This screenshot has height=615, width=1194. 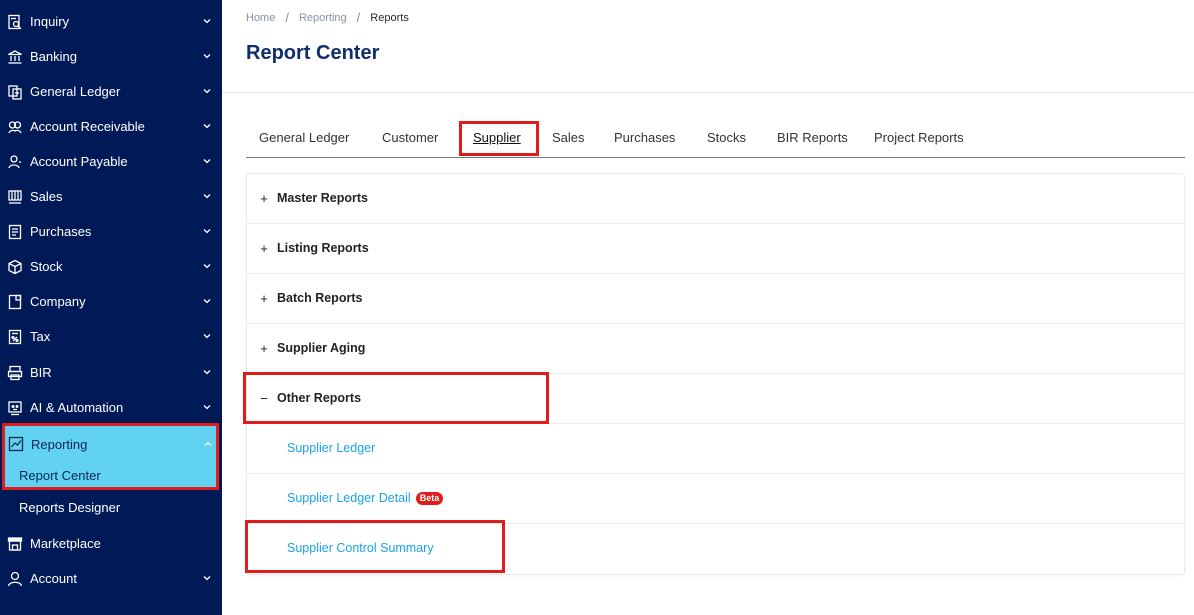 I want to click on sidebar-item-label: Company, so click(x=58, y=301).